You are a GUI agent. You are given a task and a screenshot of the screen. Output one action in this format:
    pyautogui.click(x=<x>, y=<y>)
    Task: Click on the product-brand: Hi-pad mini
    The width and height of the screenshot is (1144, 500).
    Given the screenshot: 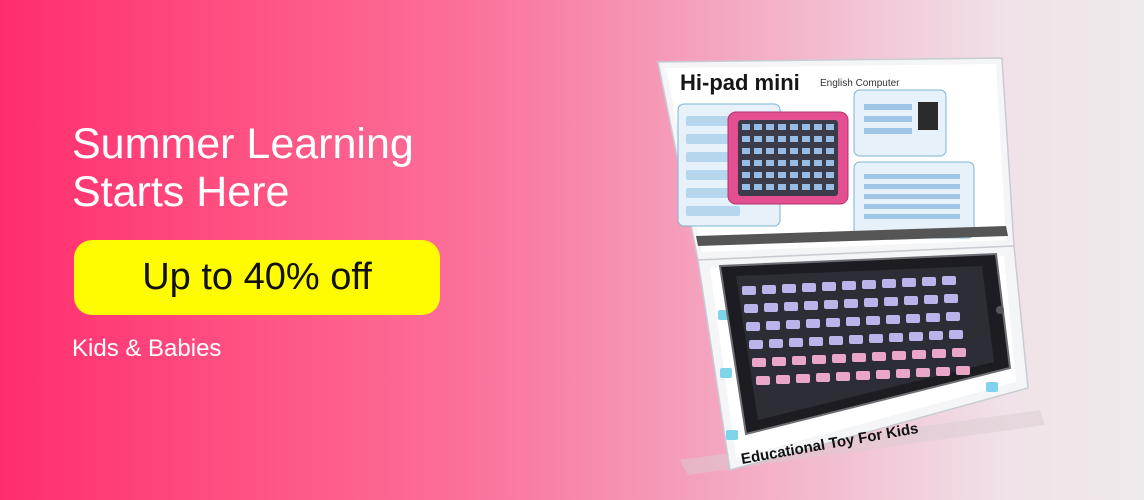 What is the action you would take?
    pyautogui.click(x=740, y=82)
    